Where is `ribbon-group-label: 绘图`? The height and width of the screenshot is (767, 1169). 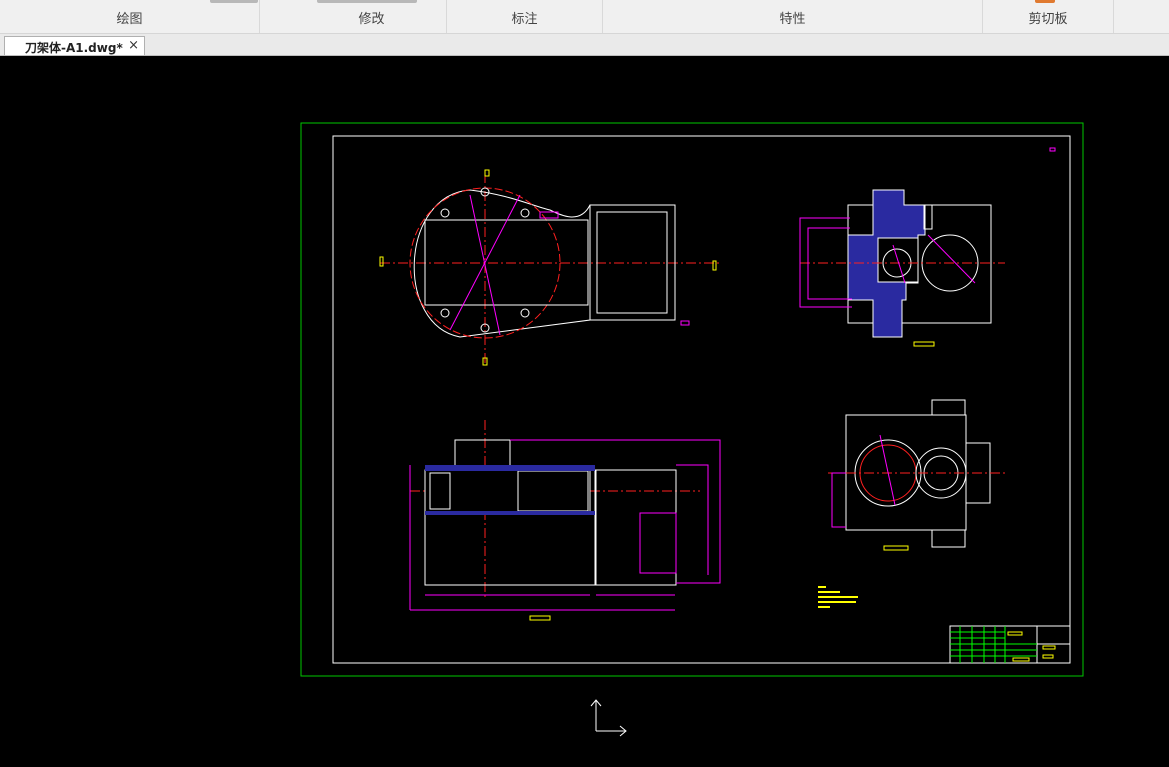 ribbon-group-label: 绘图 is located at coordinates (129, 19).